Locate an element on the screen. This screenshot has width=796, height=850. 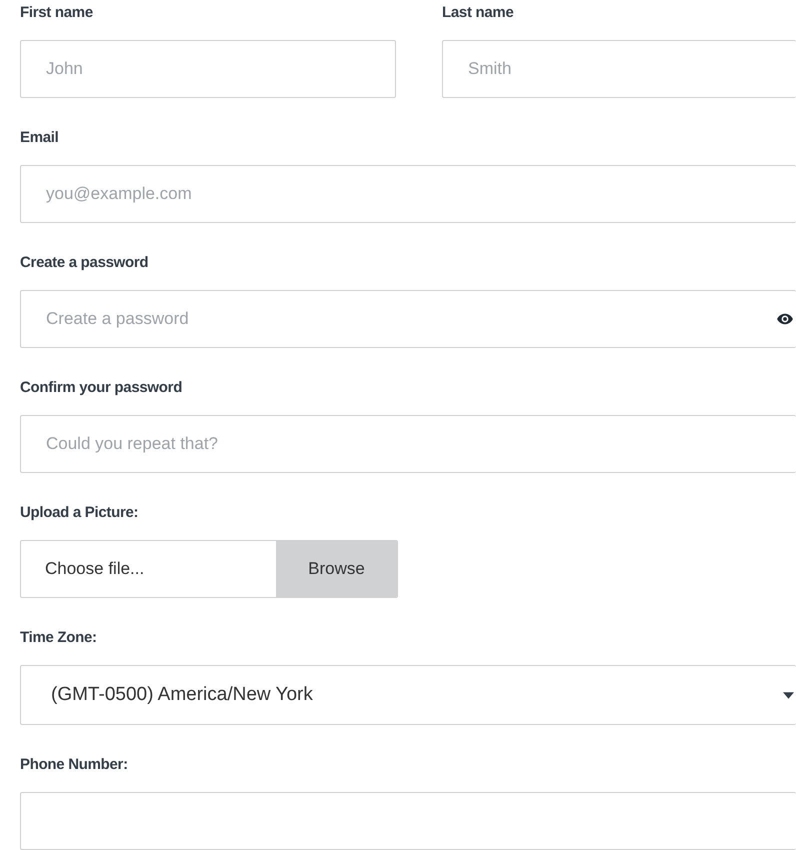
field-label: Last name is located at coordinates (478, 14).